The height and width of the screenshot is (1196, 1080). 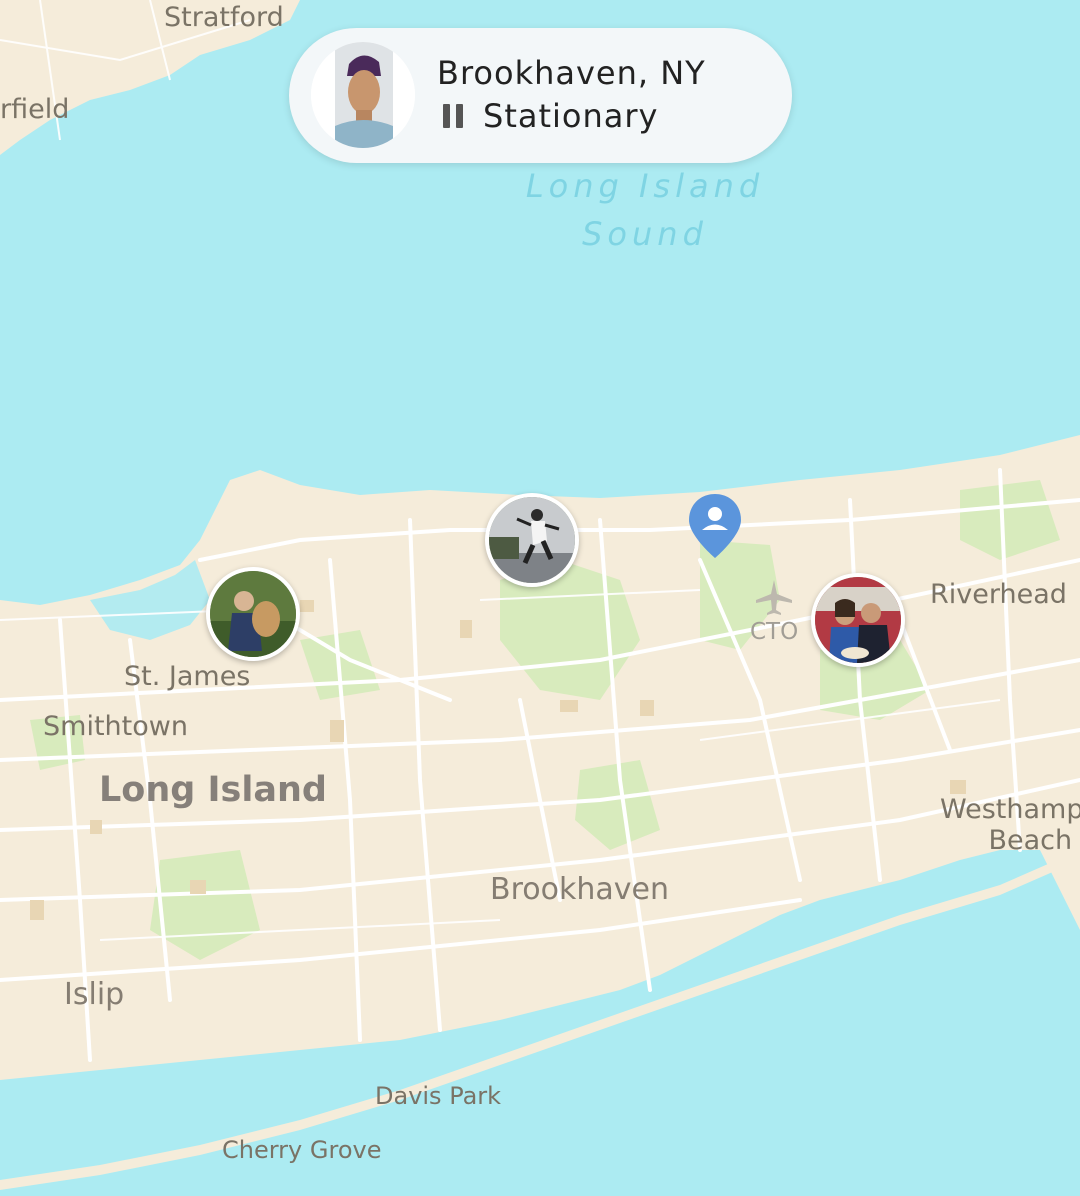 What do you see at coordinates (645, 186) in the screenshot?
I see `water-label-line1: Long Island` at bounding box center [645, 186].